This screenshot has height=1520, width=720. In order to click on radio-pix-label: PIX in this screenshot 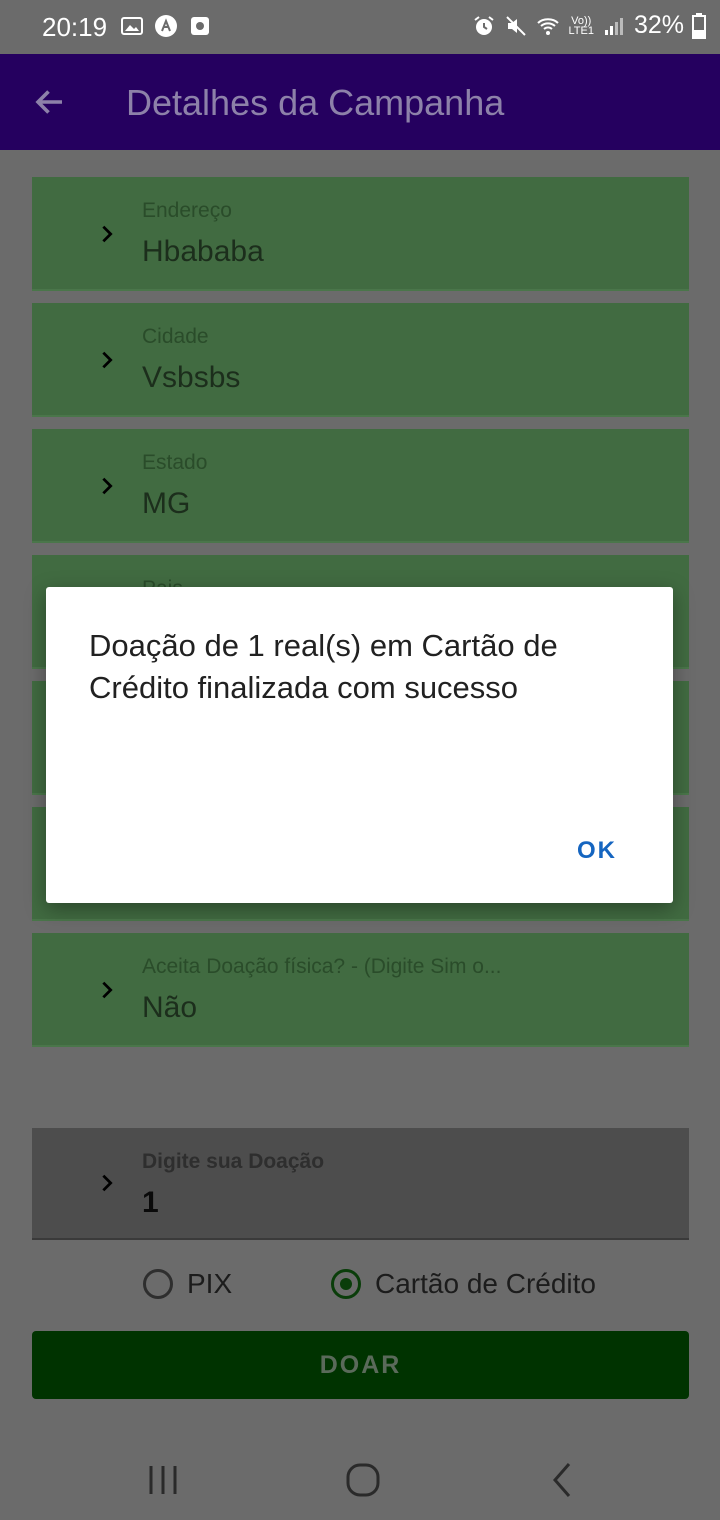, I will do `click(210, 1283)`.